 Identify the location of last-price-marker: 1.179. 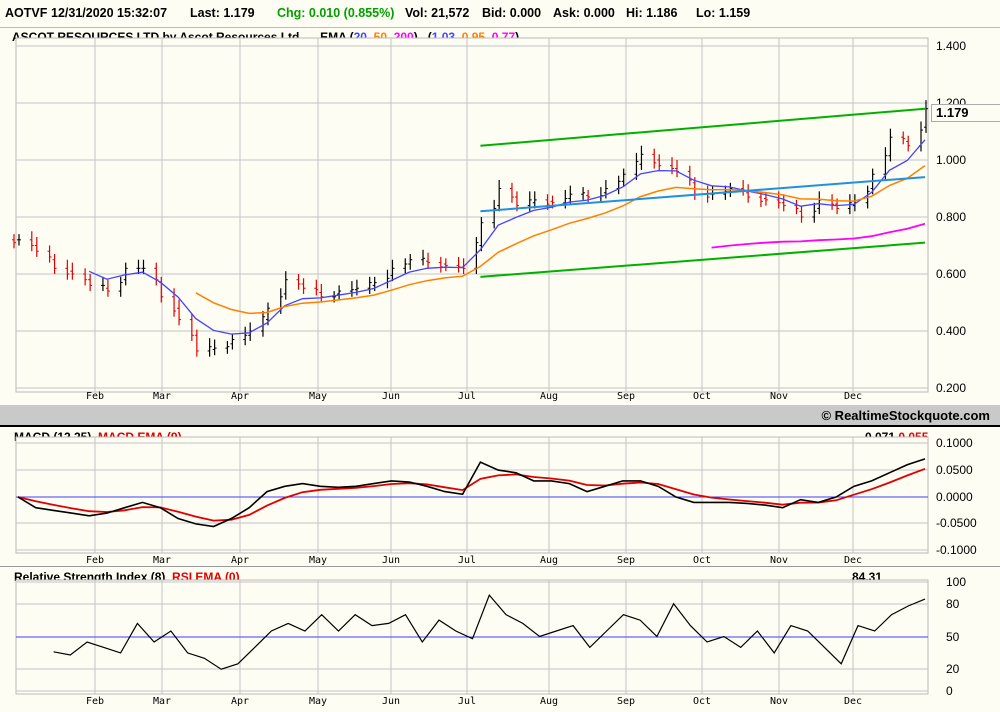
(965, 113).